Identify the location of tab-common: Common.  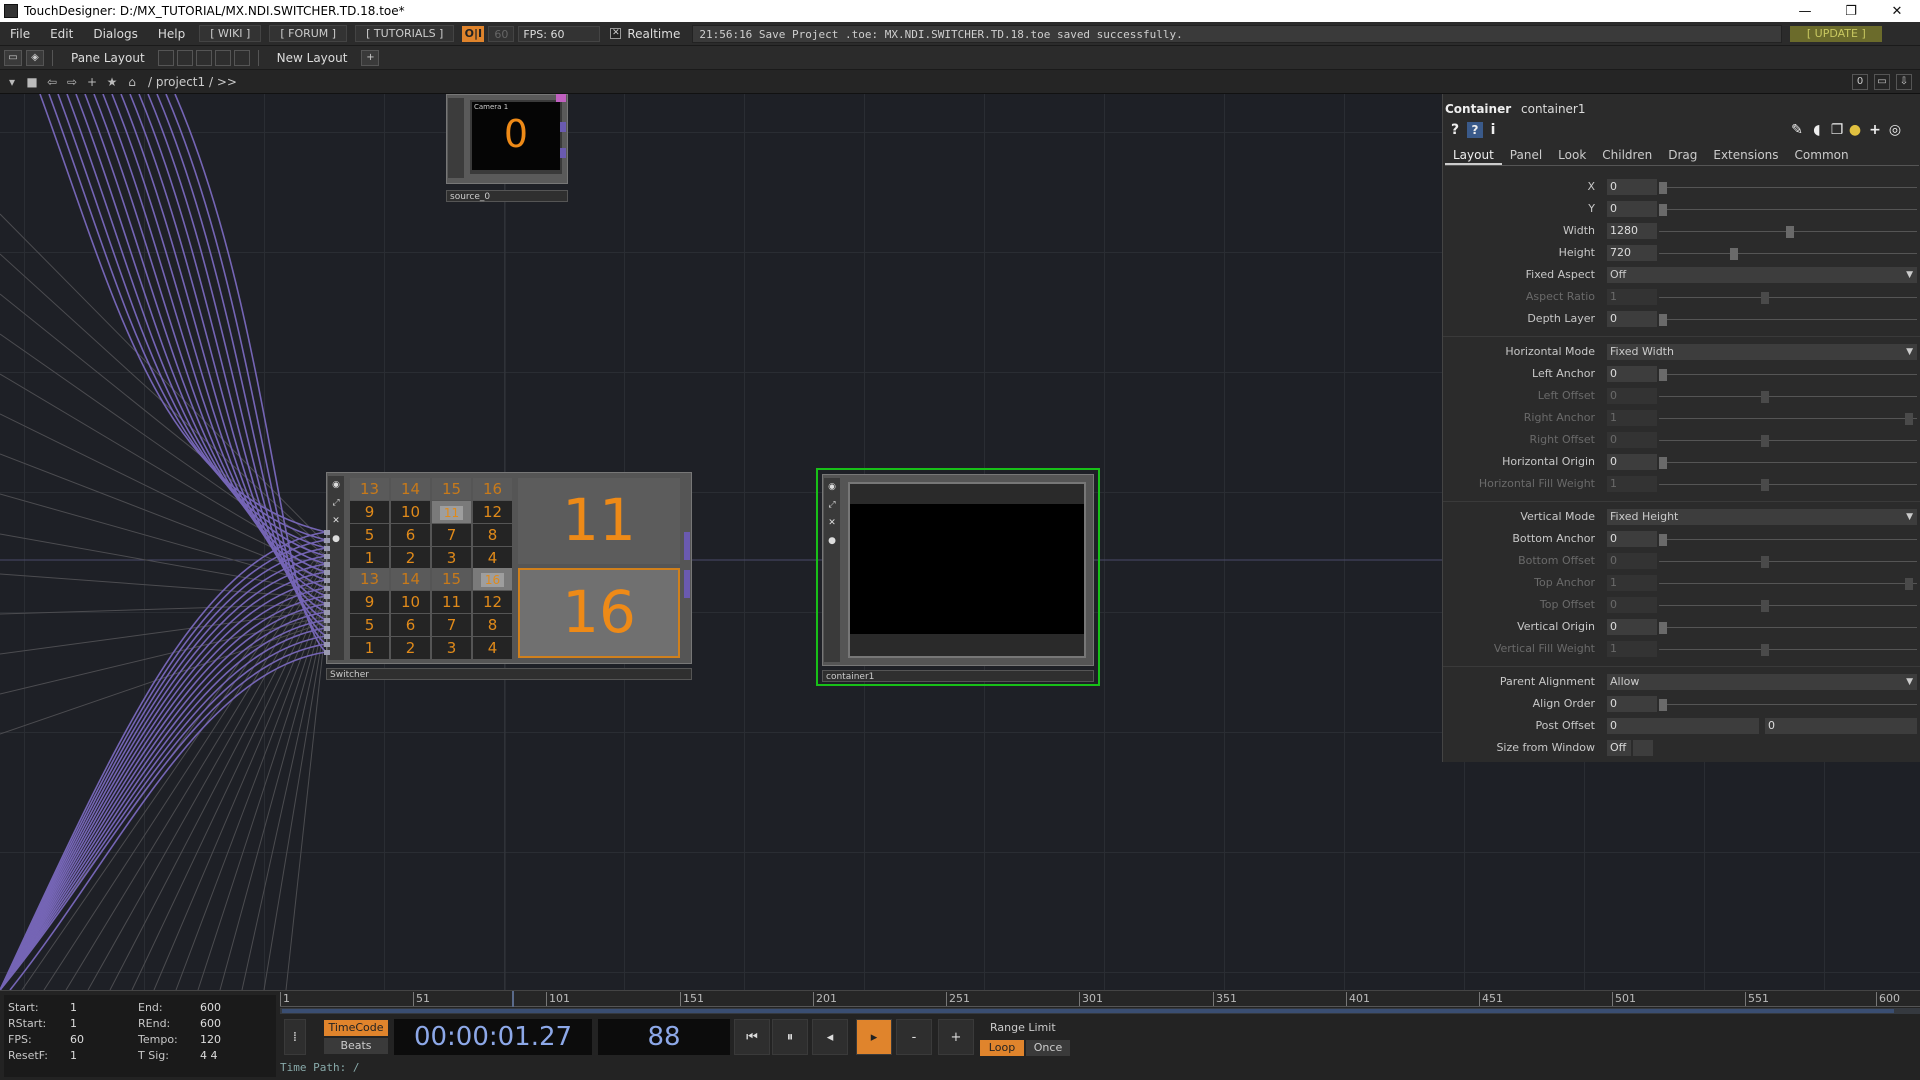
(1822, 155).